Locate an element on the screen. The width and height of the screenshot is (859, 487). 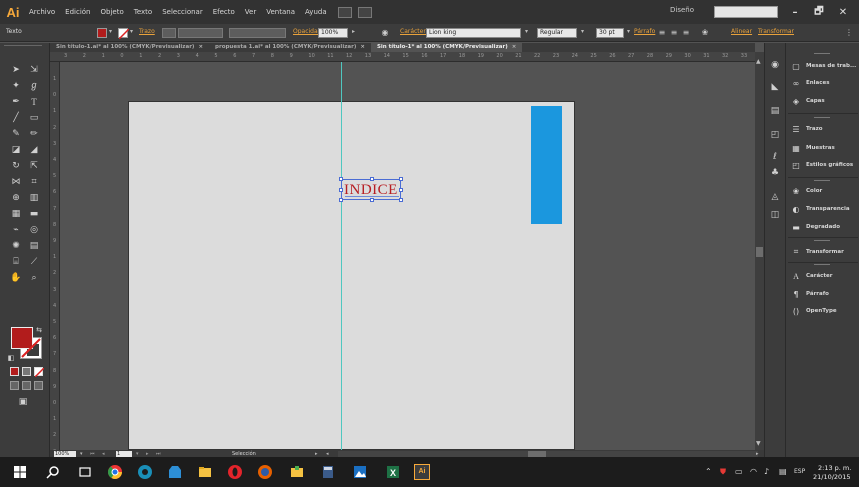
gradient-mode-button is located at coordinates (26, 371).